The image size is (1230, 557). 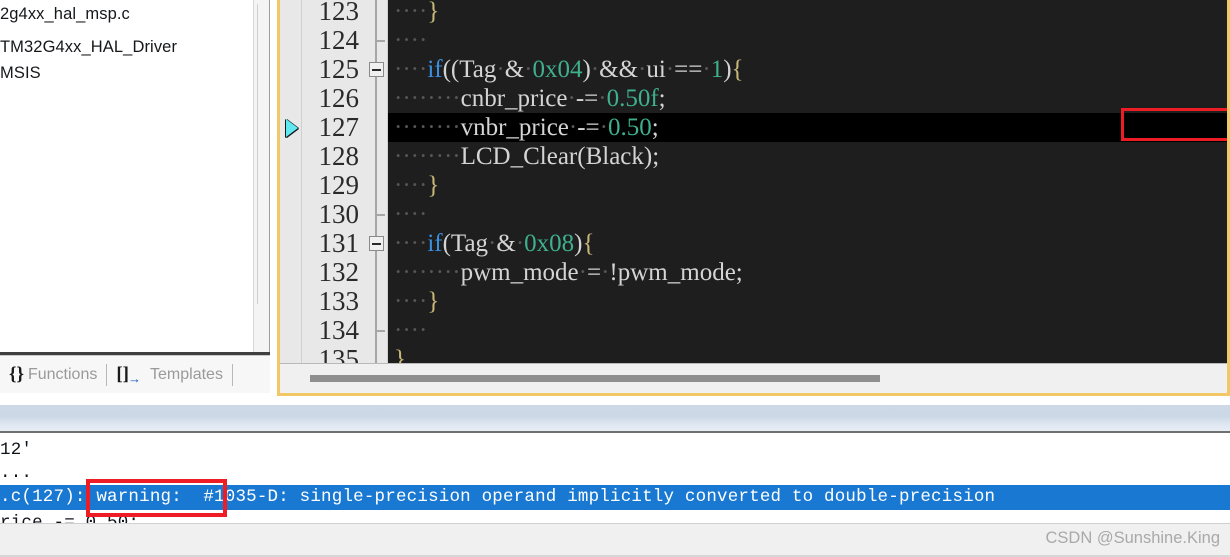 I want to click on line-number: 128, so click(x=339, y=156).